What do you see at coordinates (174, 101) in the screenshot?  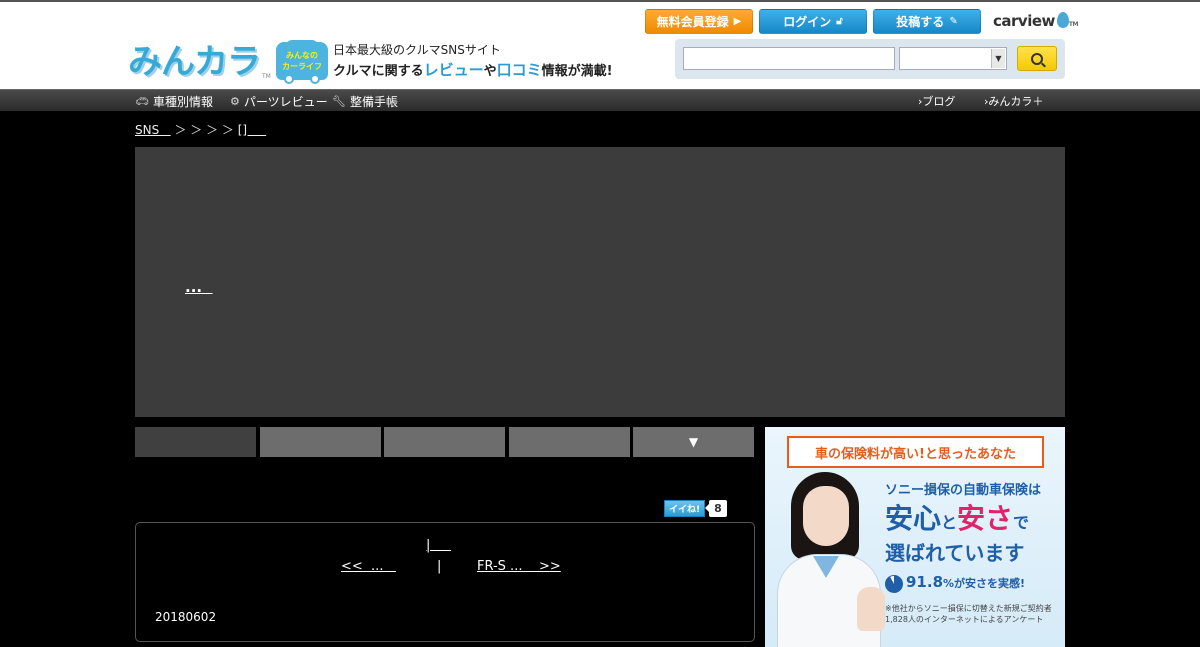 I see `nav-item-car-info: 🚗︎ 車種別情報` at bounding box center [174, 101].